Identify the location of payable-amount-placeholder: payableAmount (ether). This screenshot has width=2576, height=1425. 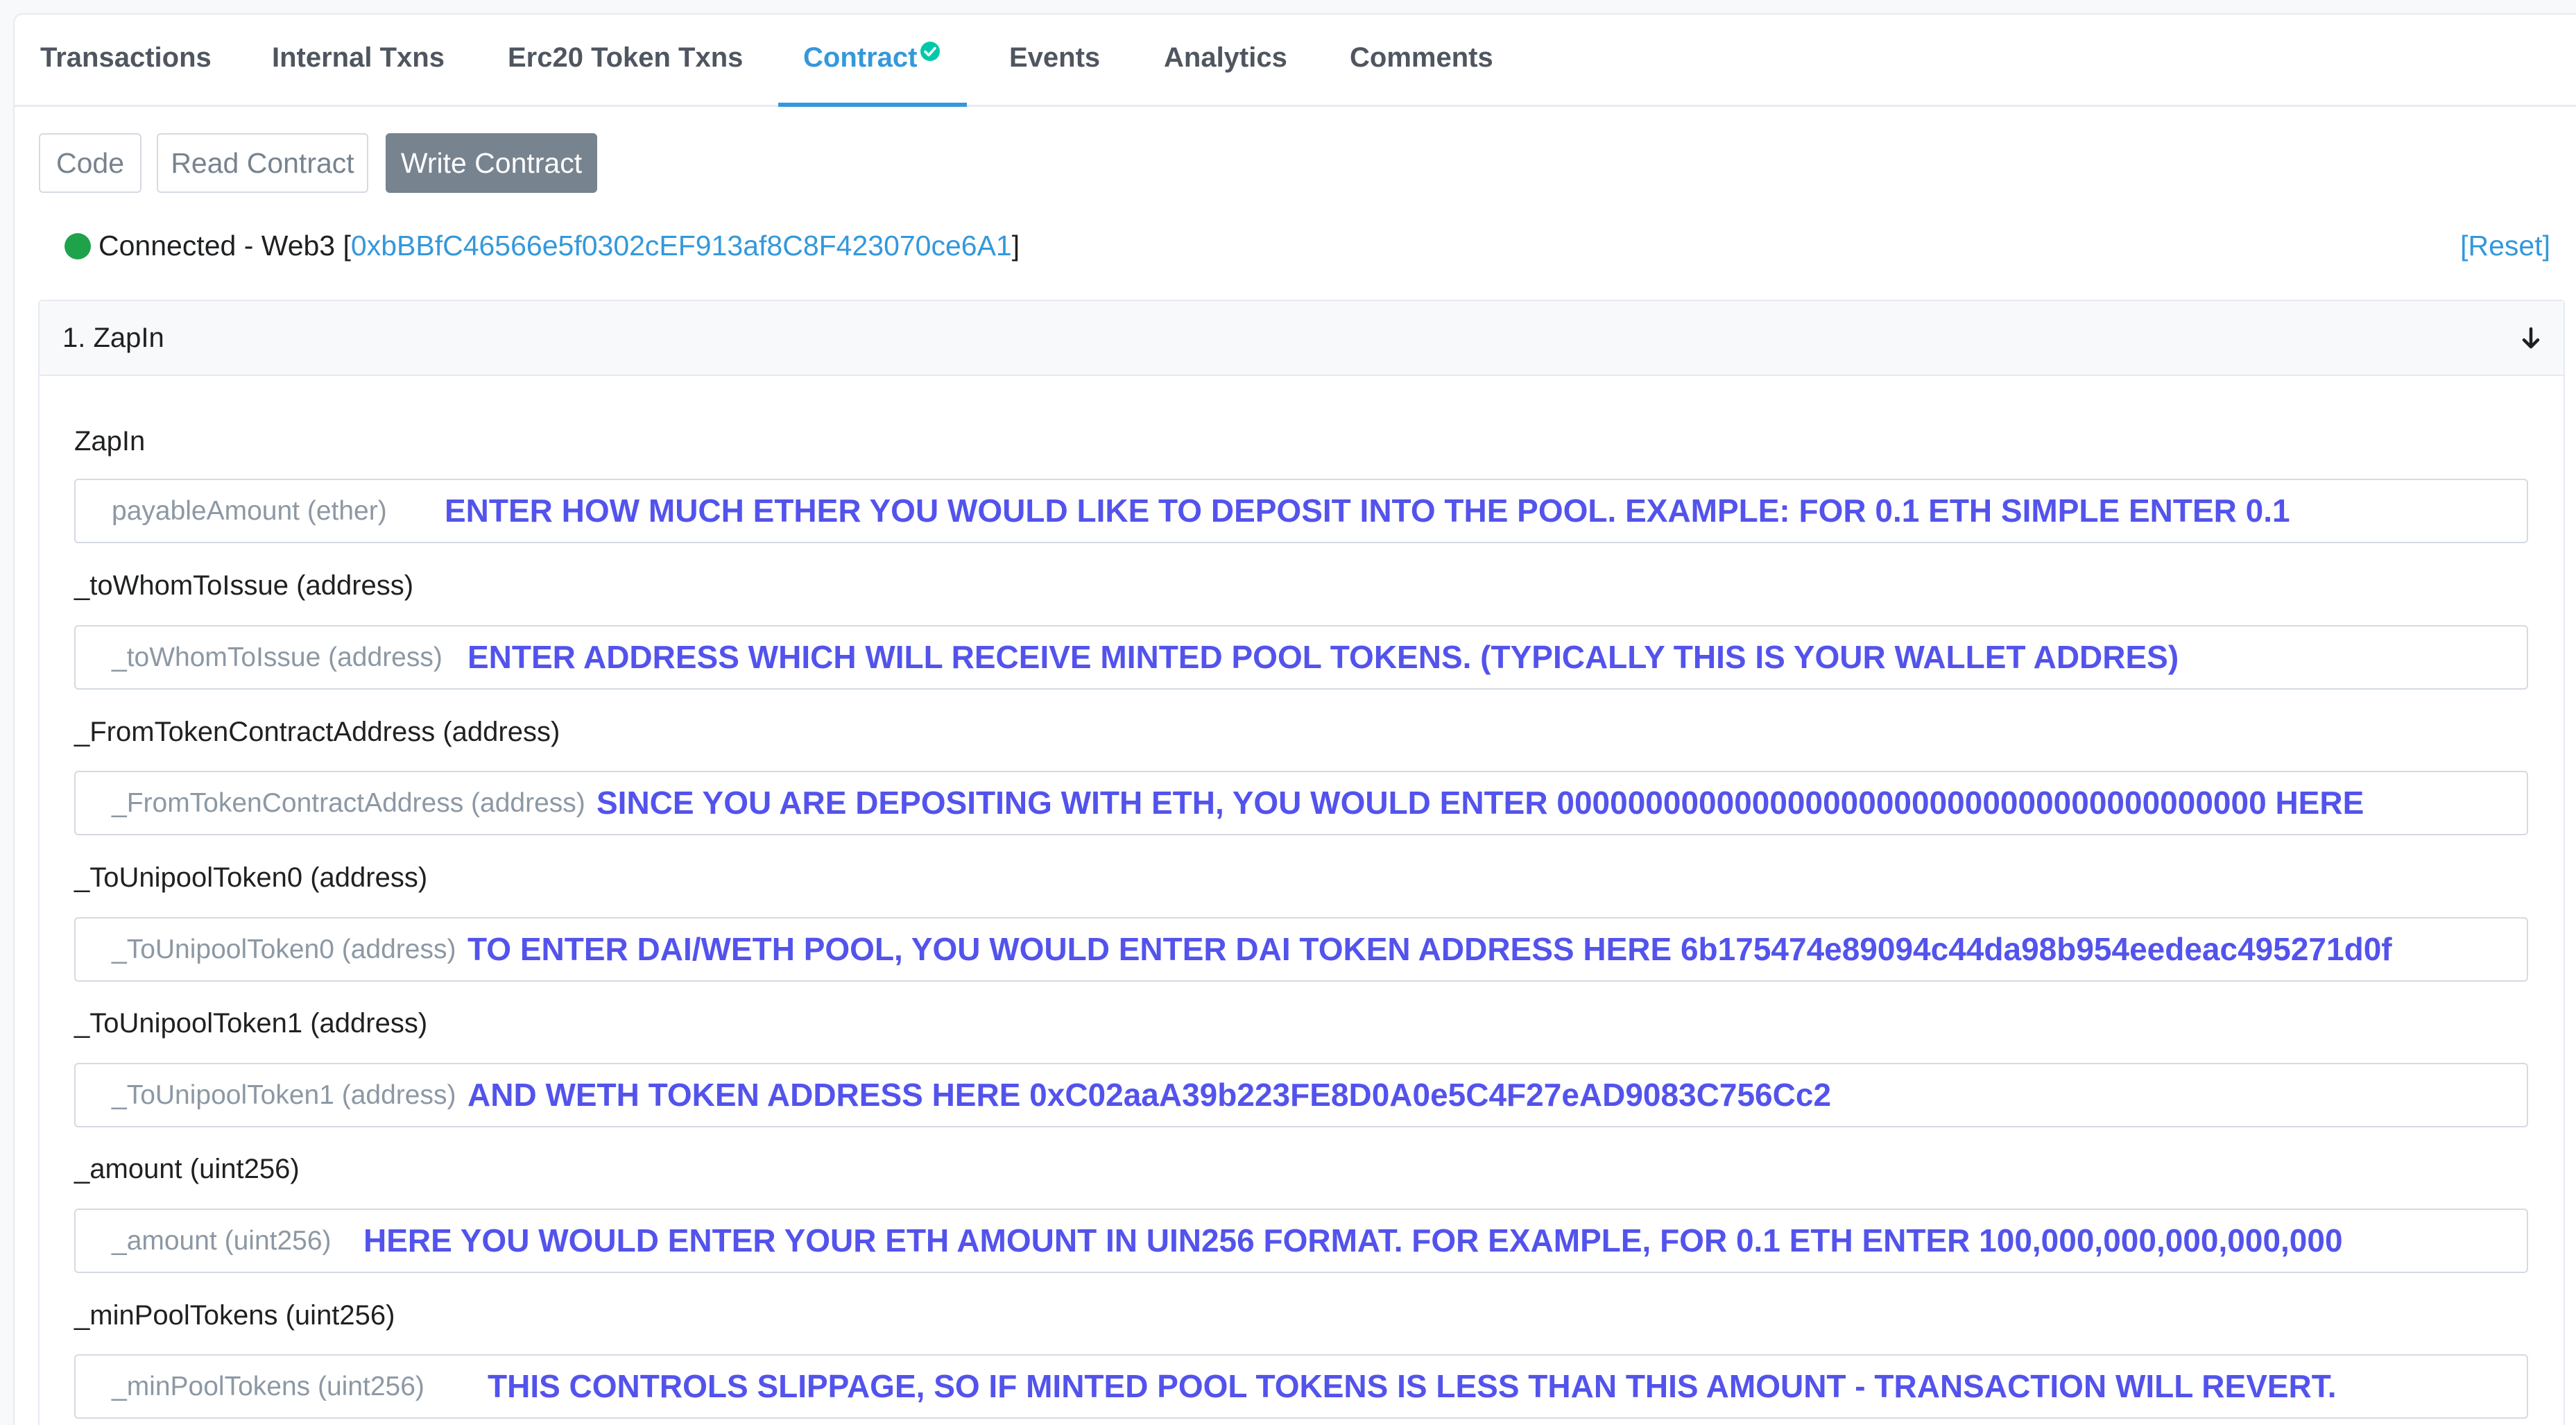
(249, 511).